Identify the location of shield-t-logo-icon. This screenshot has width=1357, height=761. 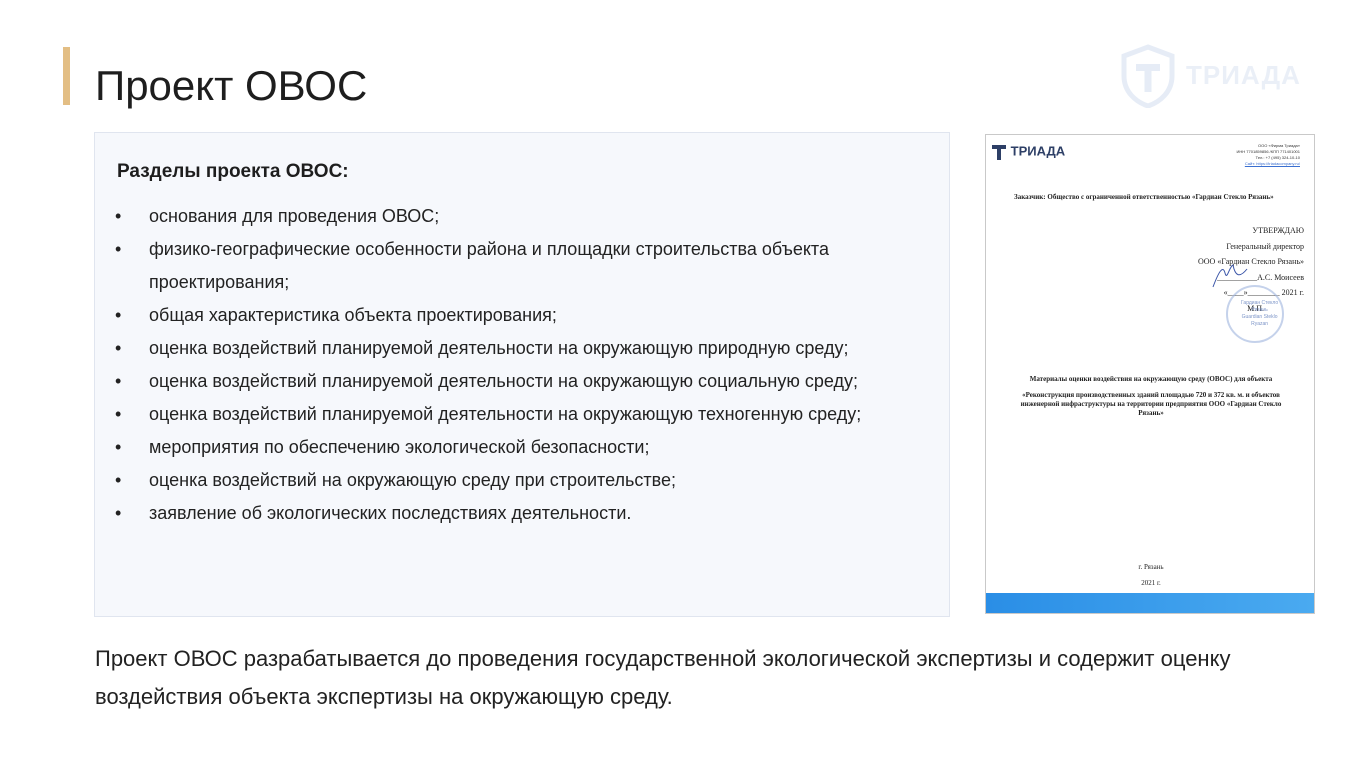
(1148, 76).